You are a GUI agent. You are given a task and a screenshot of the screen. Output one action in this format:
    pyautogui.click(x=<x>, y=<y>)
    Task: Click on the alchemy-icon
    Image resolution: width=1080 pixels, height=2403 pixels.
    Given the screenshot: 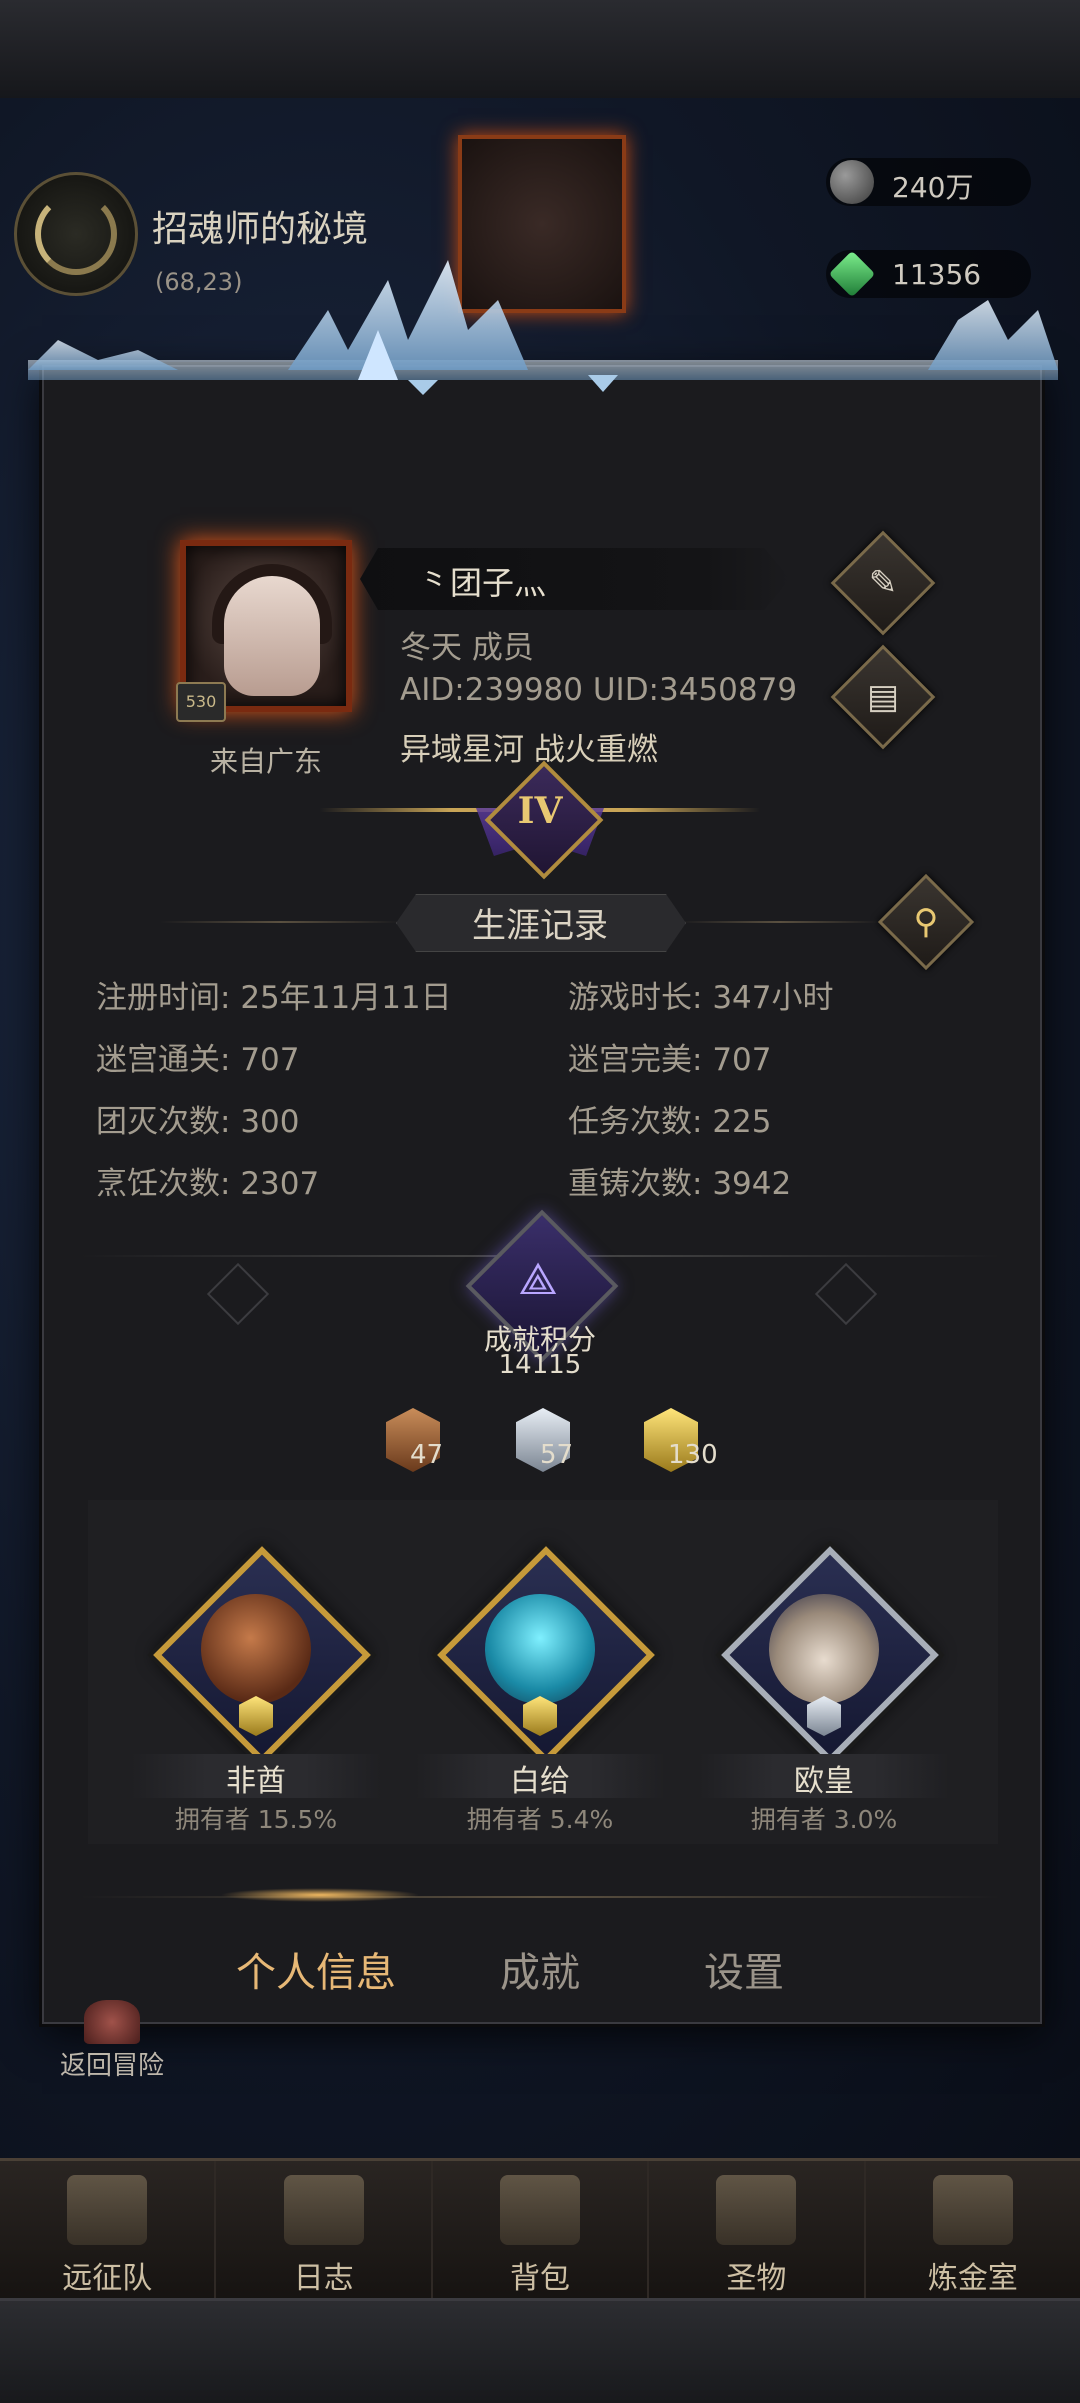 What is the action you would take?
    pyautogui.click(x=972, y=2210)
    